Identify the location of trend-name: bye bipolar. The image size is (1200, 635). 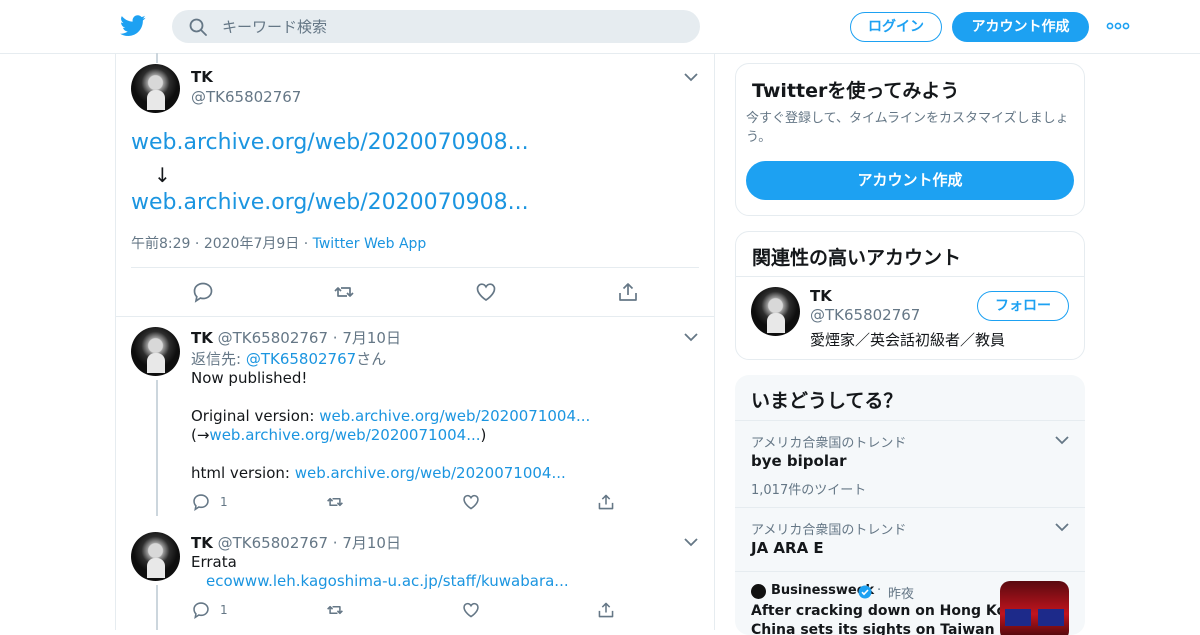
(799, 461).